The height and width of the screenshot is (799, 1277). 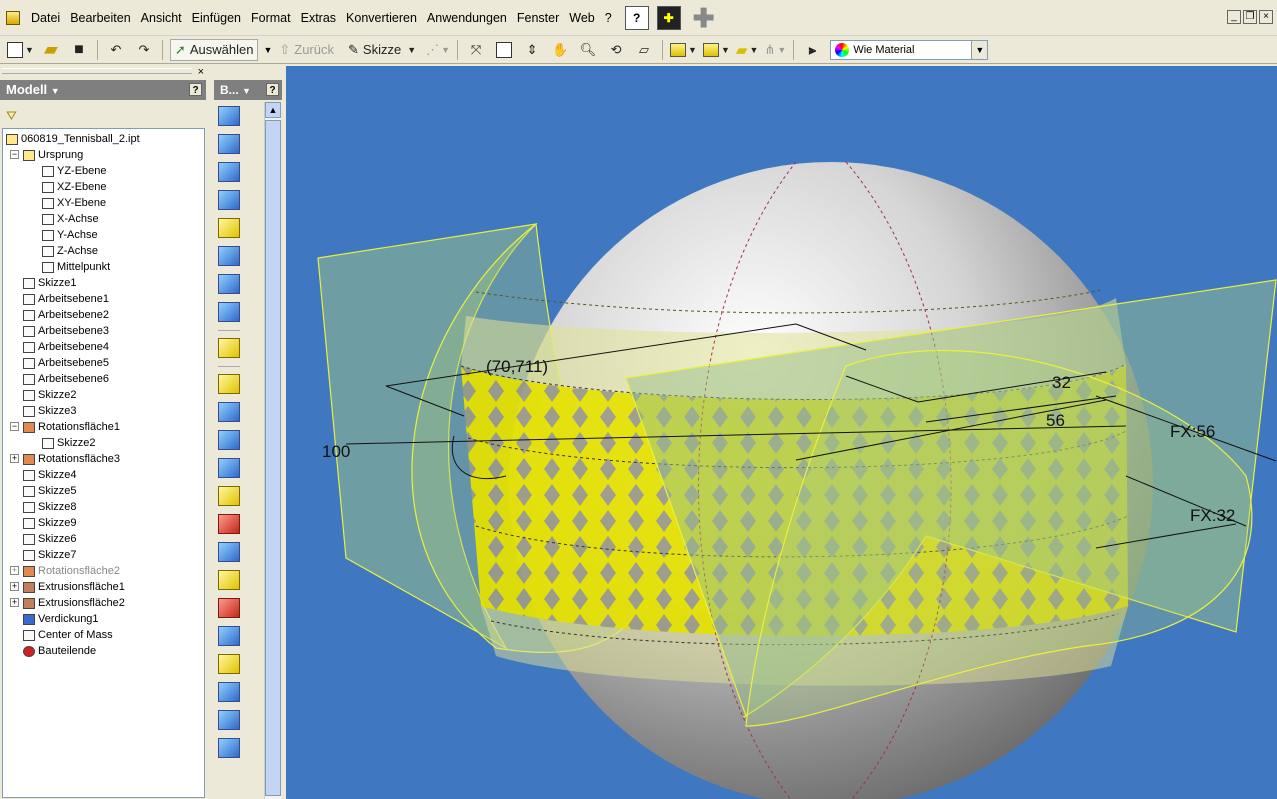 What do you see at coordinates (306, 50) in the screenshot?
I see `back-button: ⇧ Zurück` at bounding box center [306, 50].